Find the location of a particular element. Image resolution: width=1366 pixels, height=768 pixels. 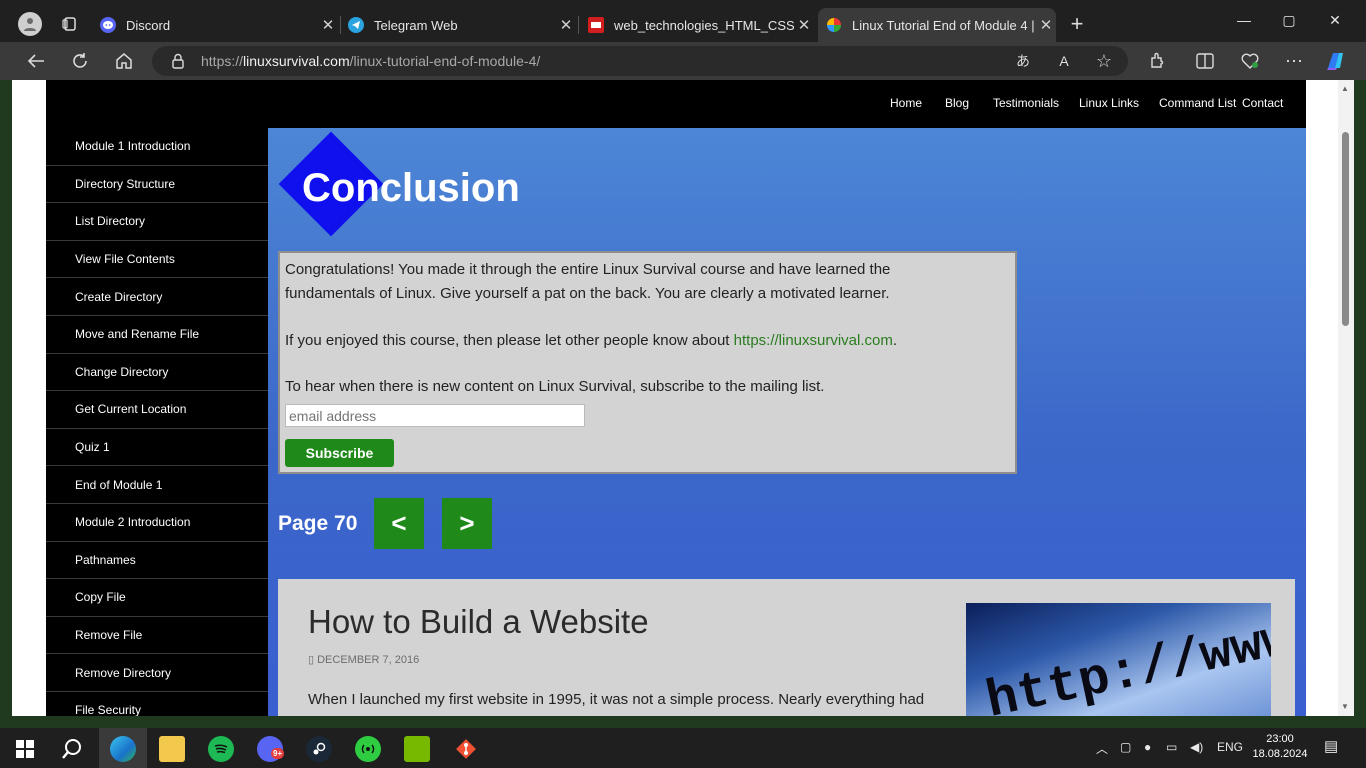

post-date: ▯ DECEMBER 7, 2016 is located at coordinates (363, 659).